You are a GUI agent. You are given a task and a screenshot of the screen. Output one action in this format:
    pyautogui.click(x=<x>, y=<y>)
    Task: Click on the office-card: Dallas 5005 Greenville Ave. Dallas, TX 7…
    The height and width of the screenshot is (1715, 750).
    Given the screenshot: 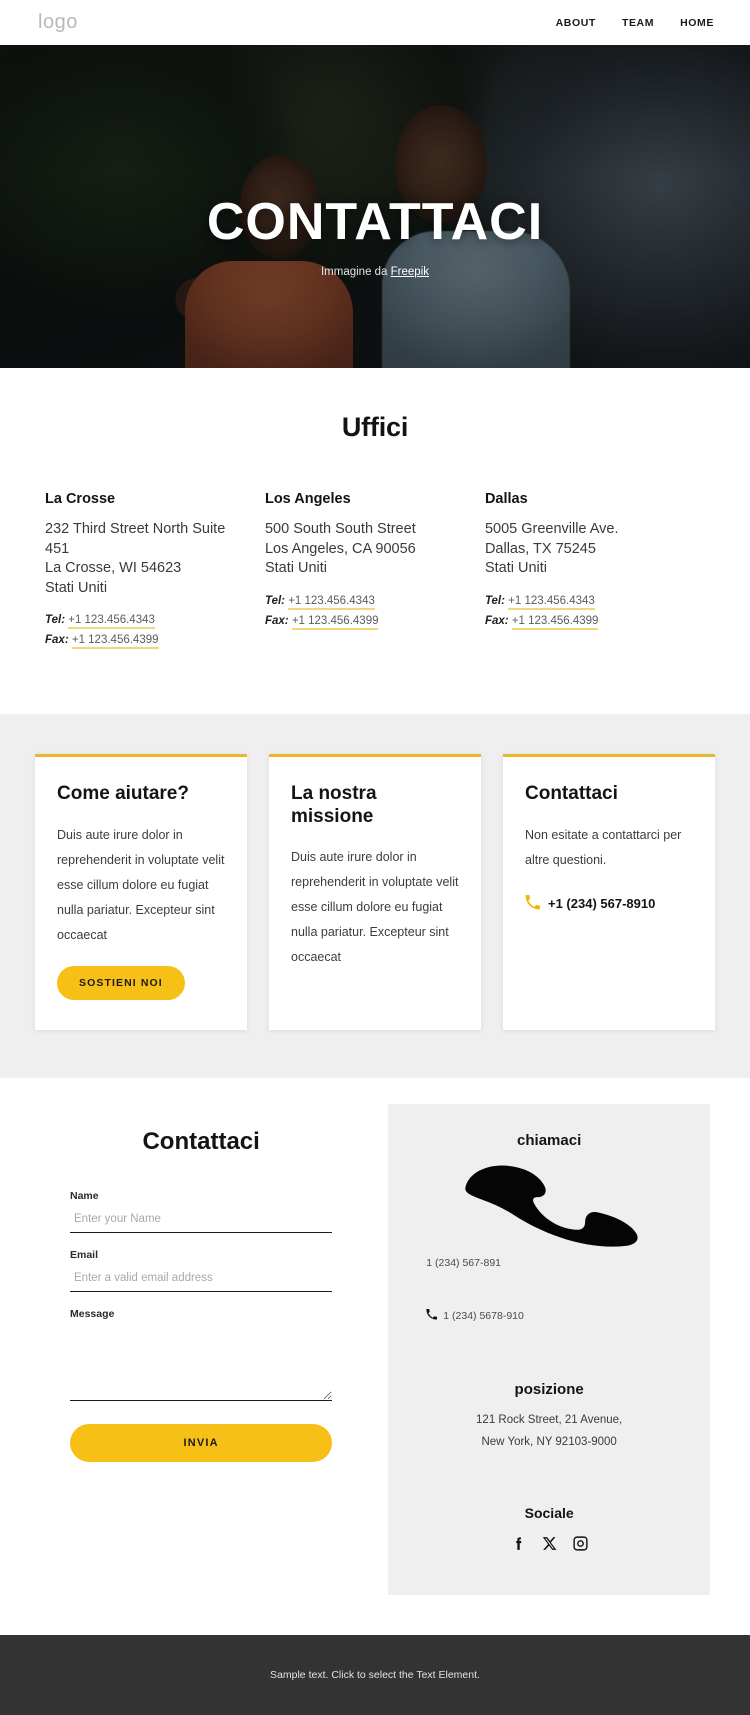 What is the action you would take?
    pyautogui.click(x=595, y=572)
    